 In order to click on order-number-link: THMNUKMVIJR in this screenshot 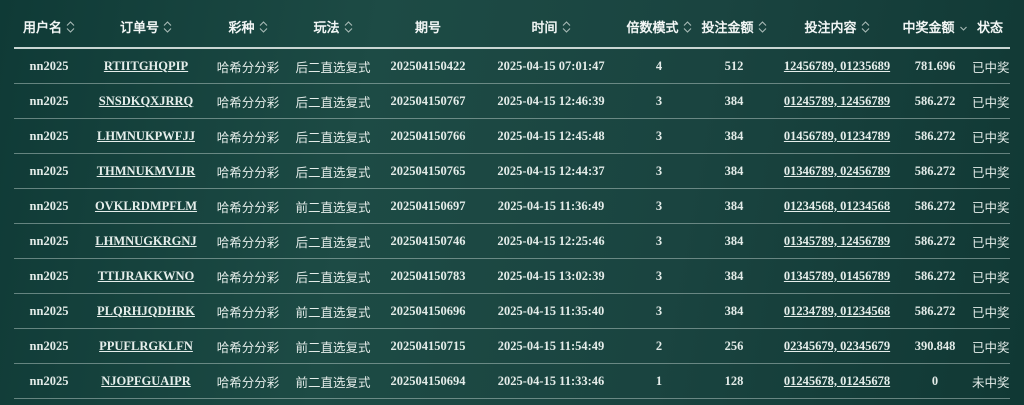, I will do `click(146, 171)`.